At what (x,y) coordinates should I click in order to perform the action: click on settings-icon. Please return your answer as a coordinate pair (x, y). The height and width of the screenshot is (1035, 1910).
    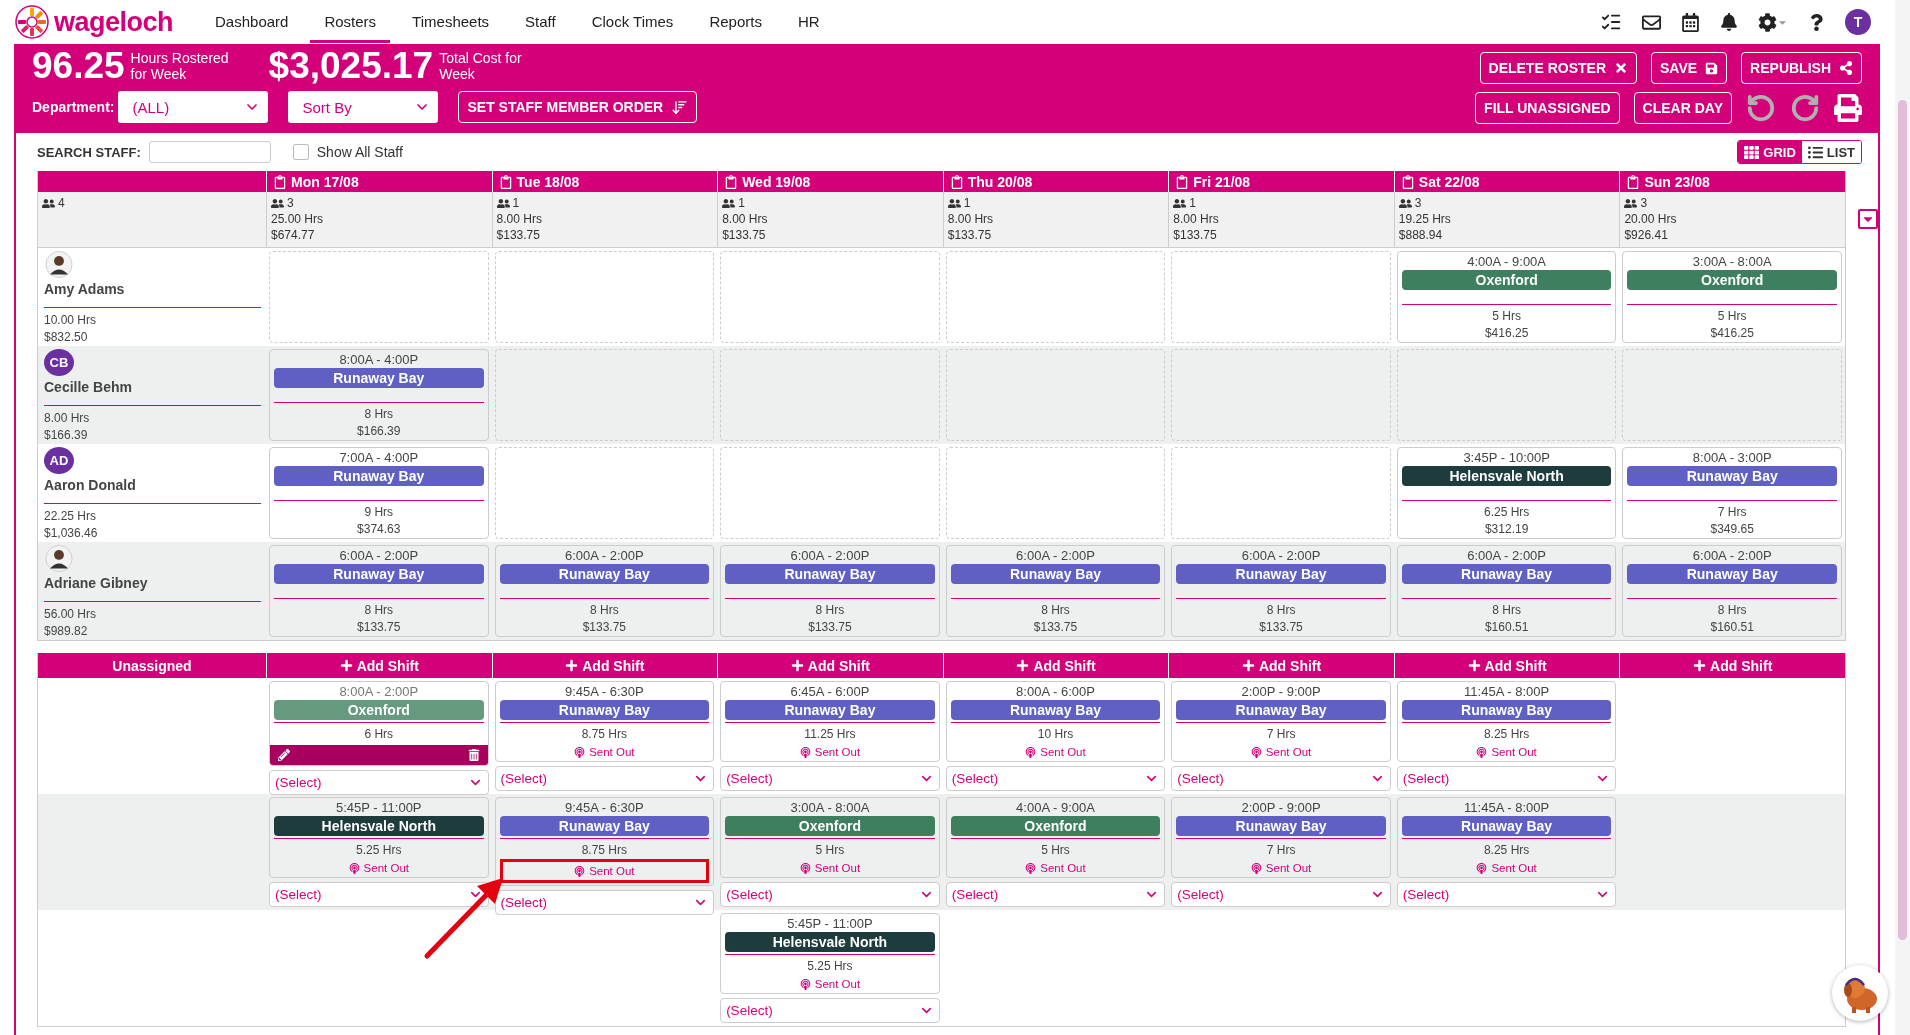
    Looking at the image, I should click on (1767, 22).